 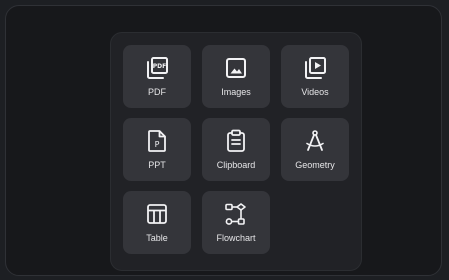 What do you see at coordinates (315, 92) in the screenshot?
I see `tile-label-videos: Videos` at bounding box center [315, 92].